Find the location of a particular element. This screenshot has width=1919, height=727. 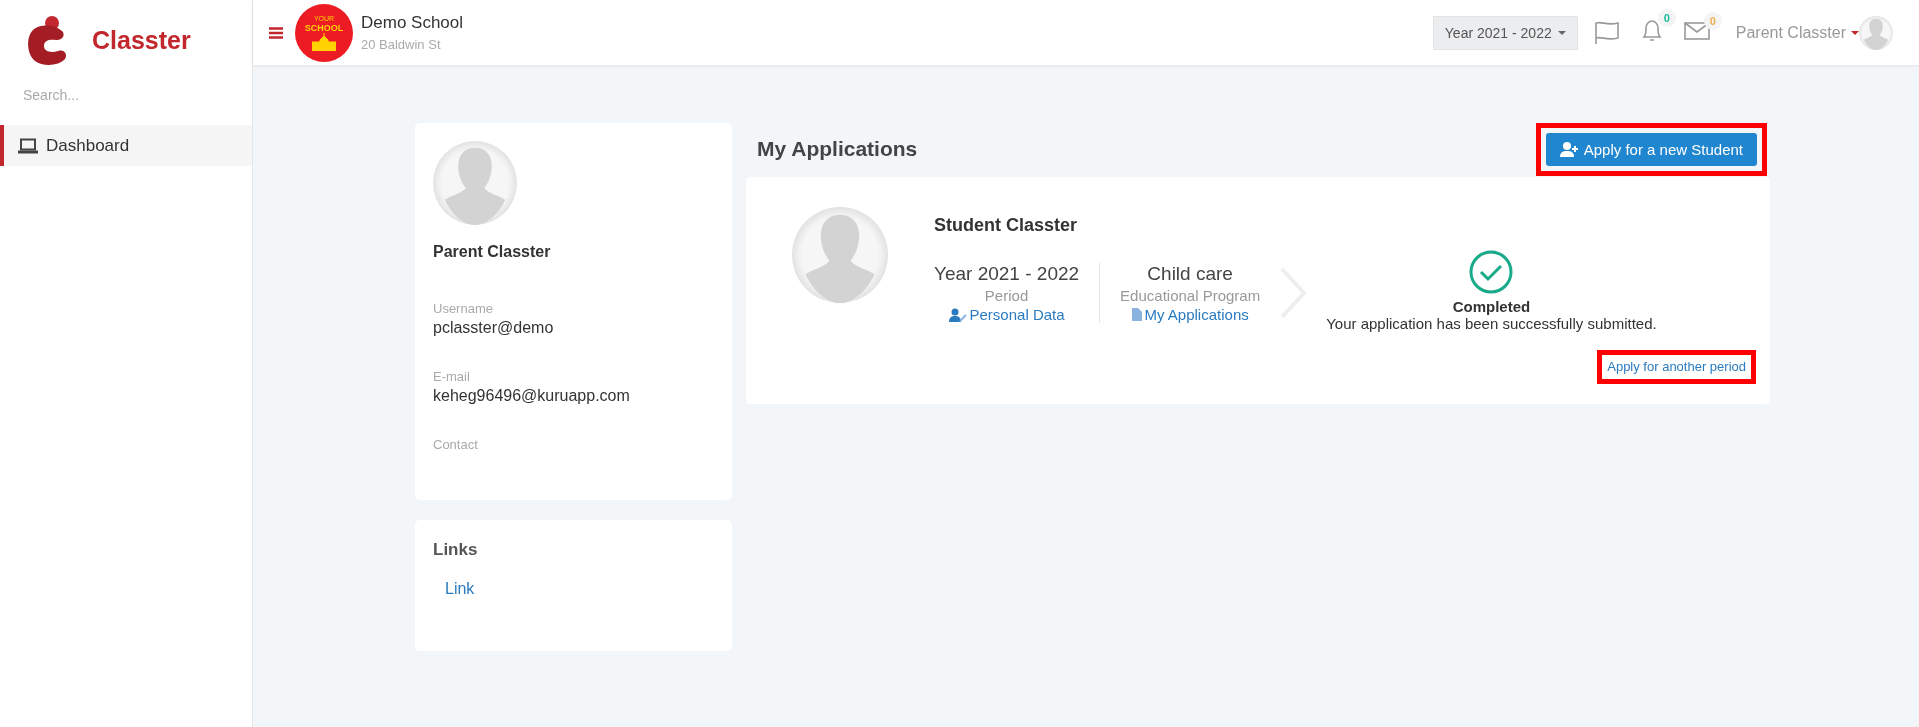

flag-icon is located at coordinates (1606, 32).